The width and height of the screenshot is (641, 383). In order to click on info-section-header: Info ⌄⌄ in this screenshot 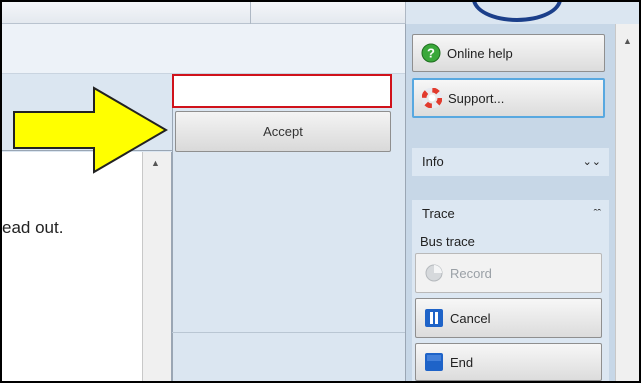, I will do `click(510, 162)`.